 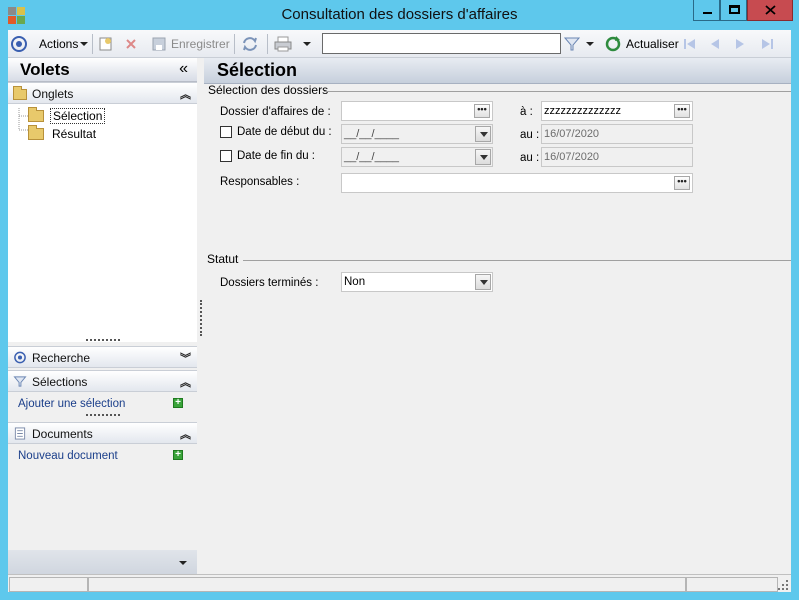 I want to click on search-input, so click(x=441, y=43).